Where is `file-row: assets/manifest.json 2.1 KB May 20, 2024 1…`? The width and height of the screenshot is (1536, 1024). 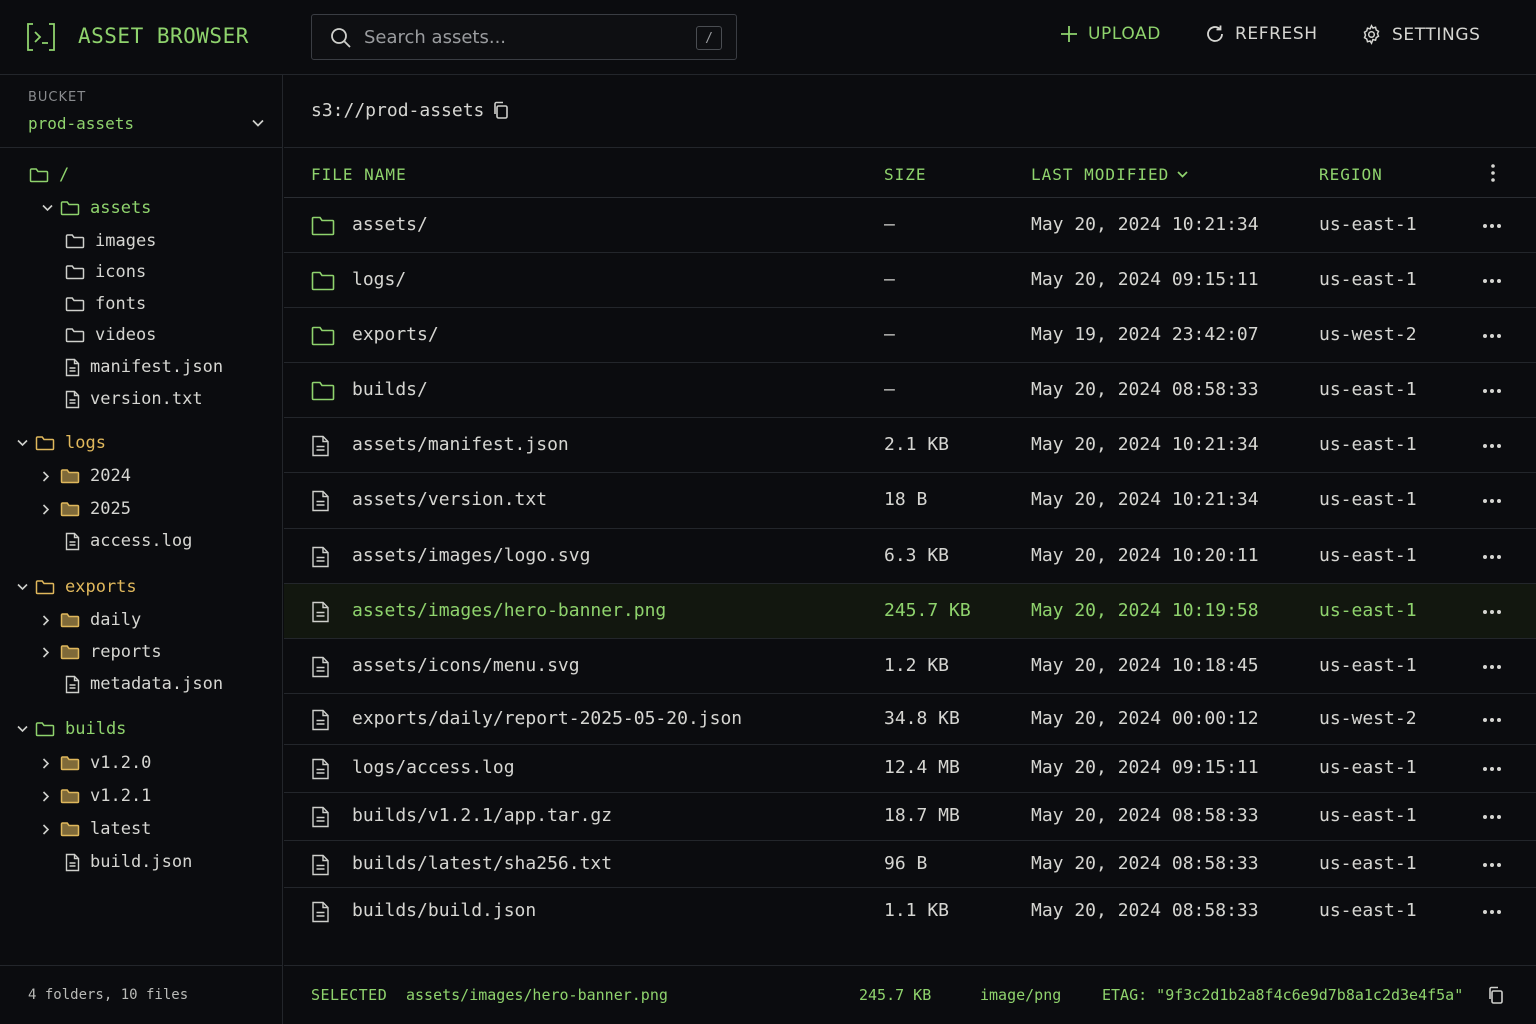
file-row: assets/manifest.json 2.1 KB May 20, 2024 1… is located at coordinates (910, 445).